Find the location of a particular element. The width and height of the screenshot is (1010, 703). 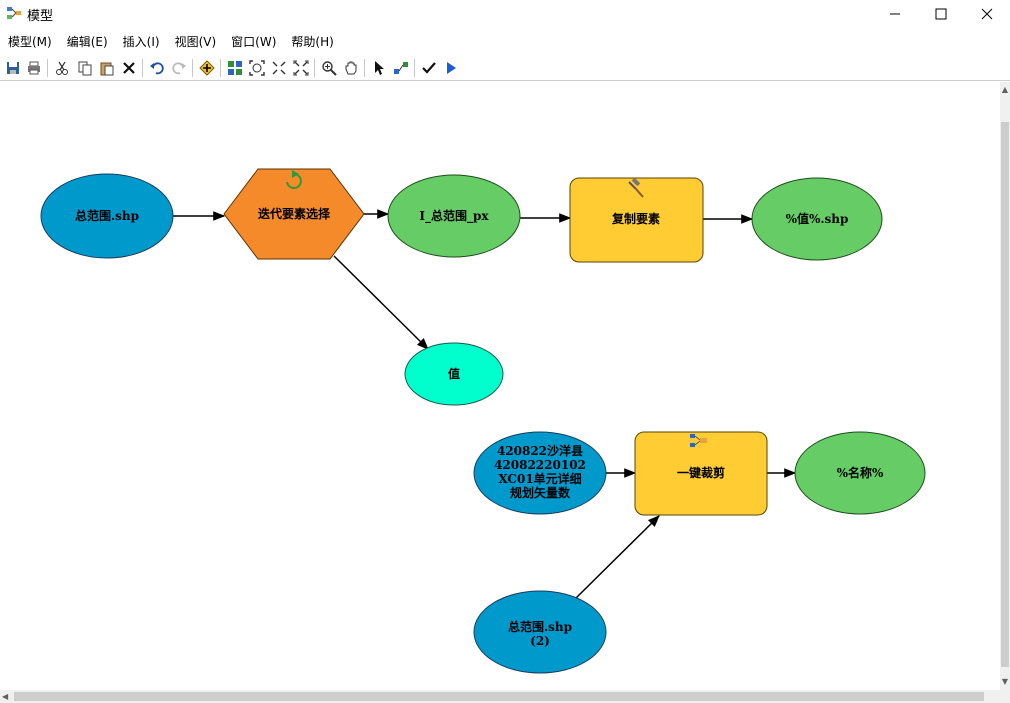

horizontal-scrollbar: ◀ is located at coordinates (500, 696).